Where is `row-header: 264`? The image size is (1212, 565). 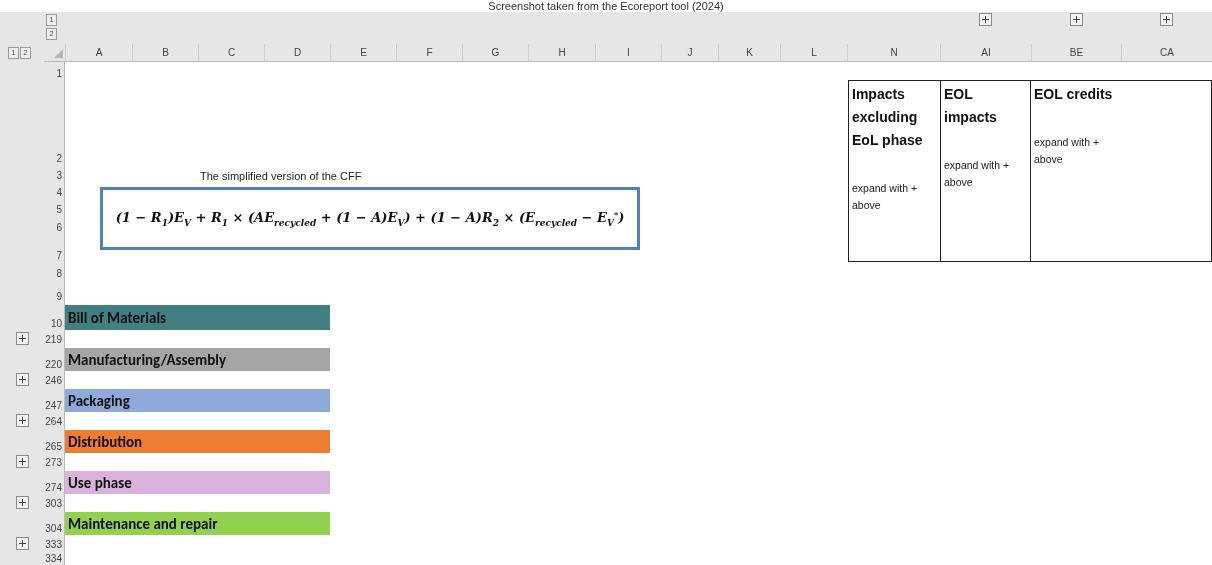
row-header: 264 is located at coordinates (54, 420).